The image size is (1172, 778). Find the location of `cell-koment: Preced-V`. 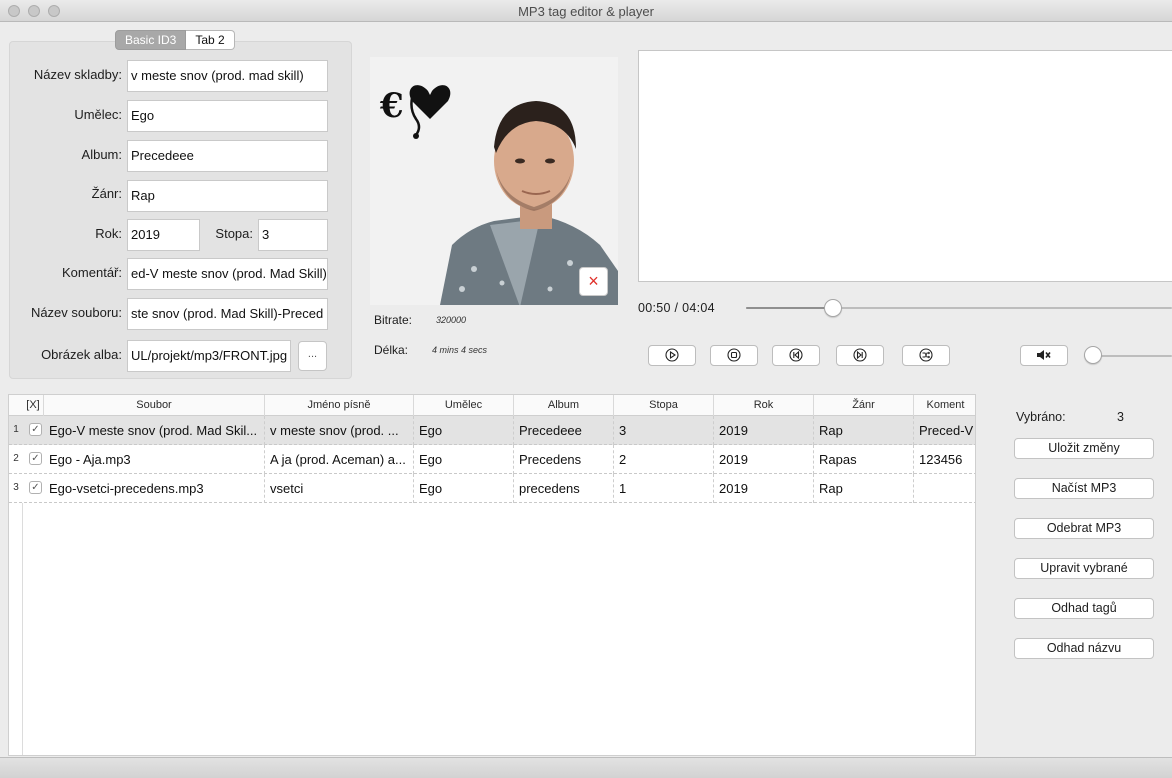

cell-koment: Preced-V is located at coordinates (946, 430).